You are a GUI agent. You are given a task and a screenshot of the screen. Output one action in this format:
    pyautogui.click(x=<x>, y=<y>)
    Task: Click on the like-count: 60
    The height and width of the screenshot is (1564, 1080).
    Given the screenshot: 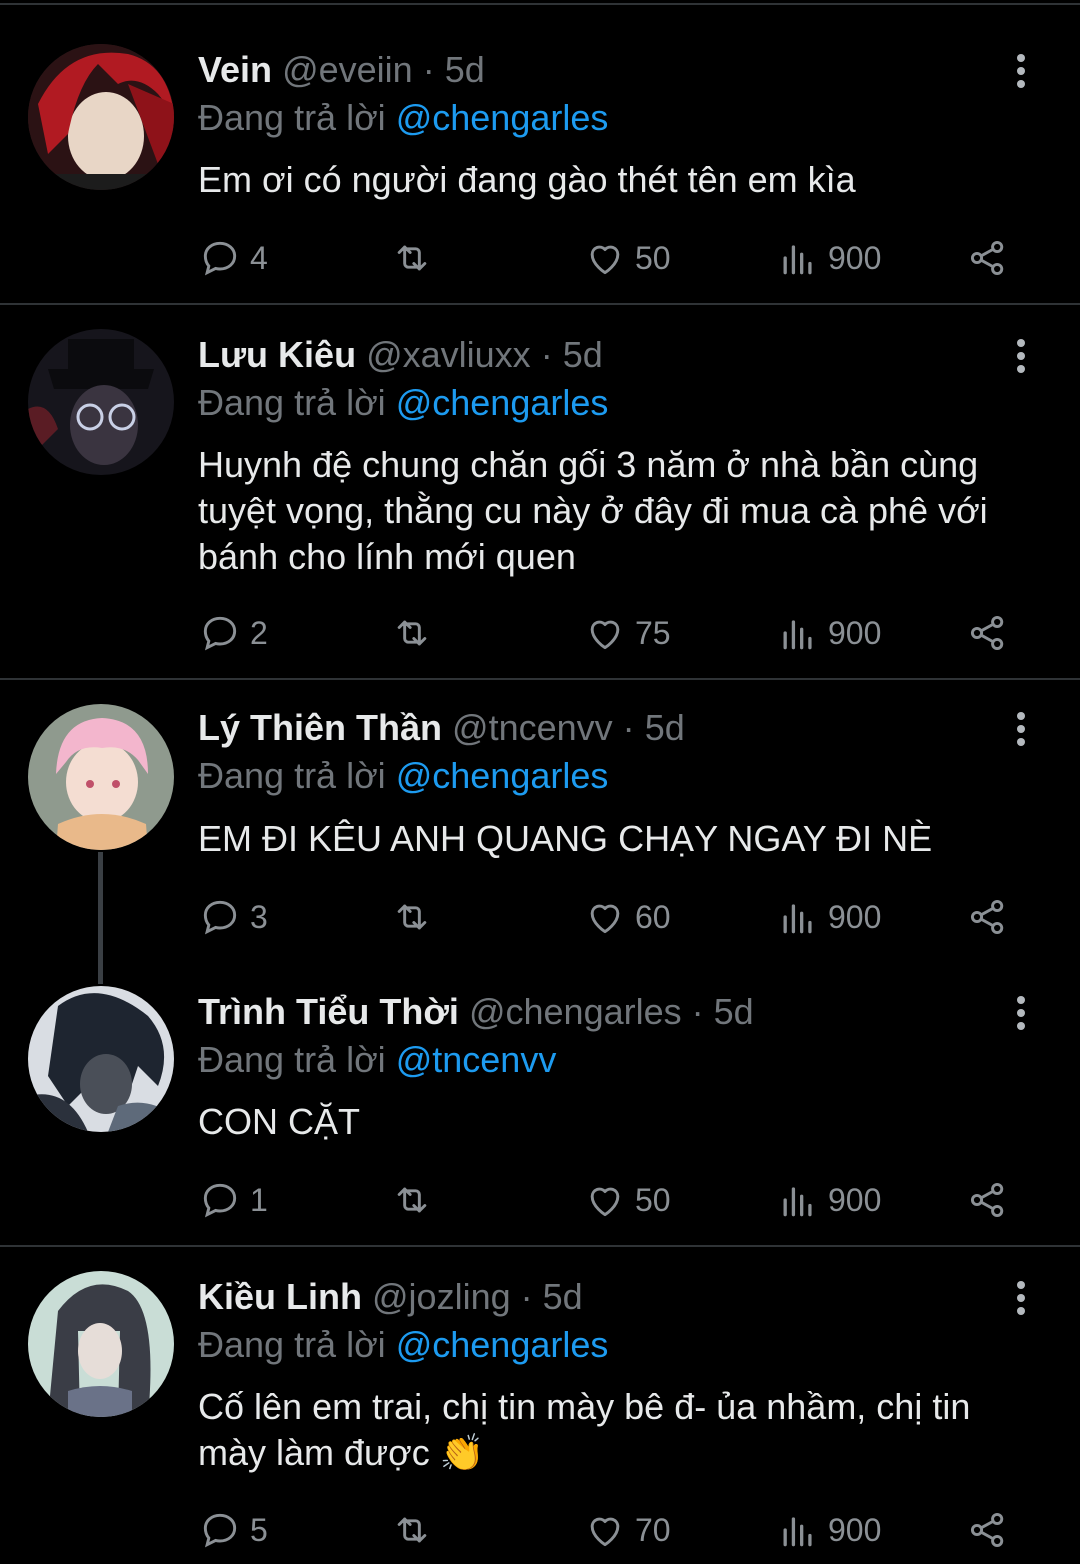 What is the action you would take?
    pyautogui.click(x=653, y=916)
    